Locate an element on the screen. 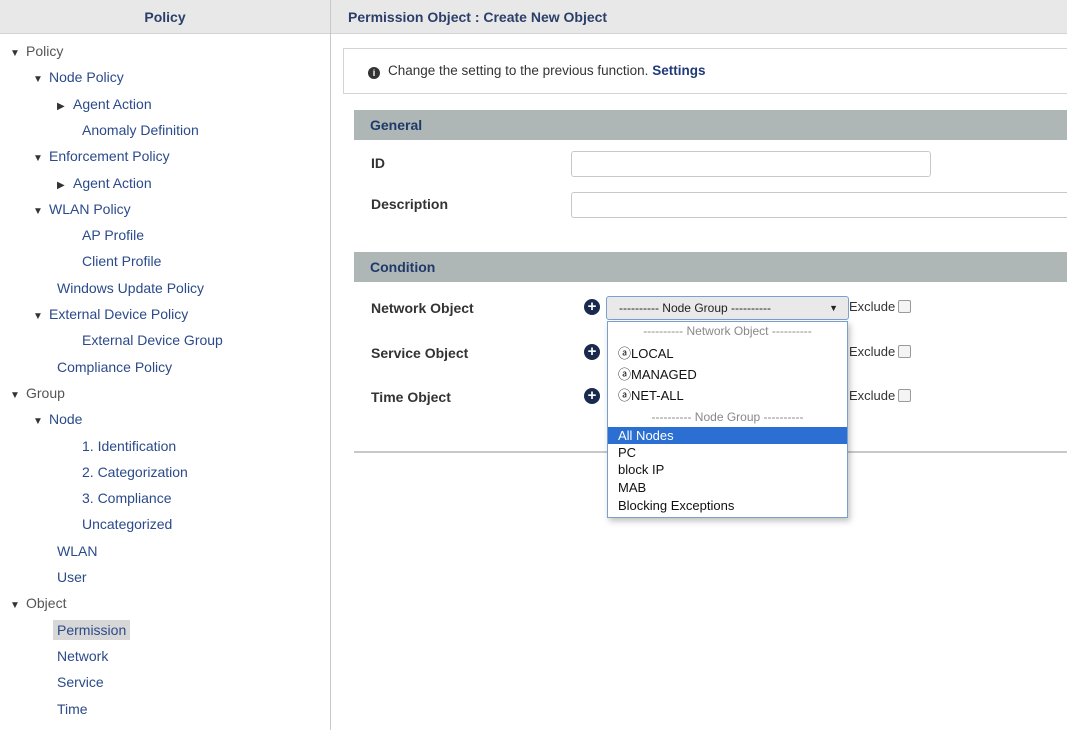 Image resolution: width=1067 pixels, height=730 pixels. sidebar-item: Client Profile is located at coordinates (121, 261).